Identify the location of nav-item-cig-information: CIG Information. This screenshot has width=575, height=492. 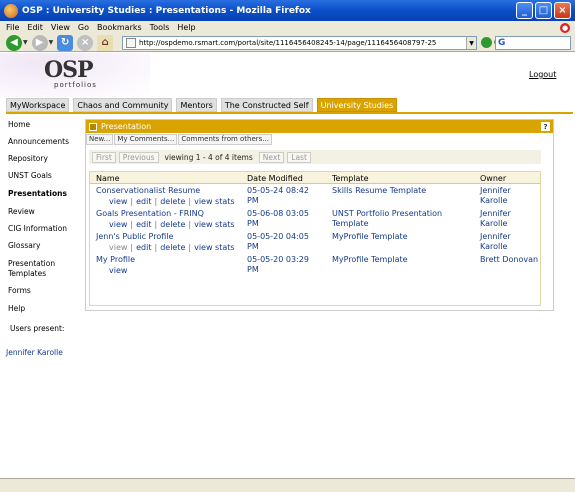
(37, 229).